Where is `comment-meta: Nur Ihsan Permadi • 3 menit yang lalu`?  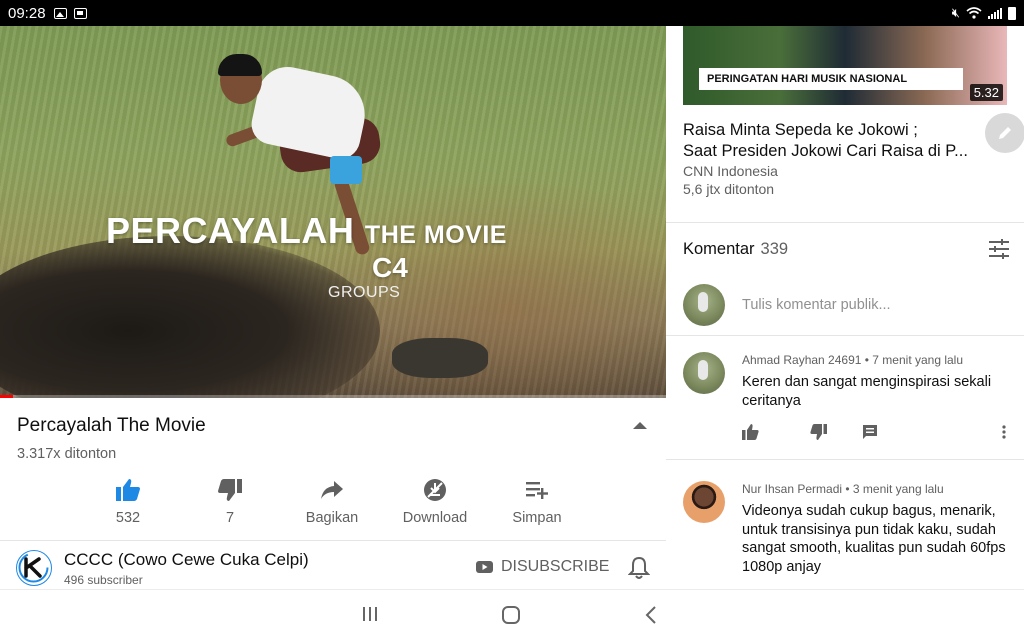 comment-meta: Nur Ihsan Permadi • 3 menit yang lalu is located at coordinates (843, 489).